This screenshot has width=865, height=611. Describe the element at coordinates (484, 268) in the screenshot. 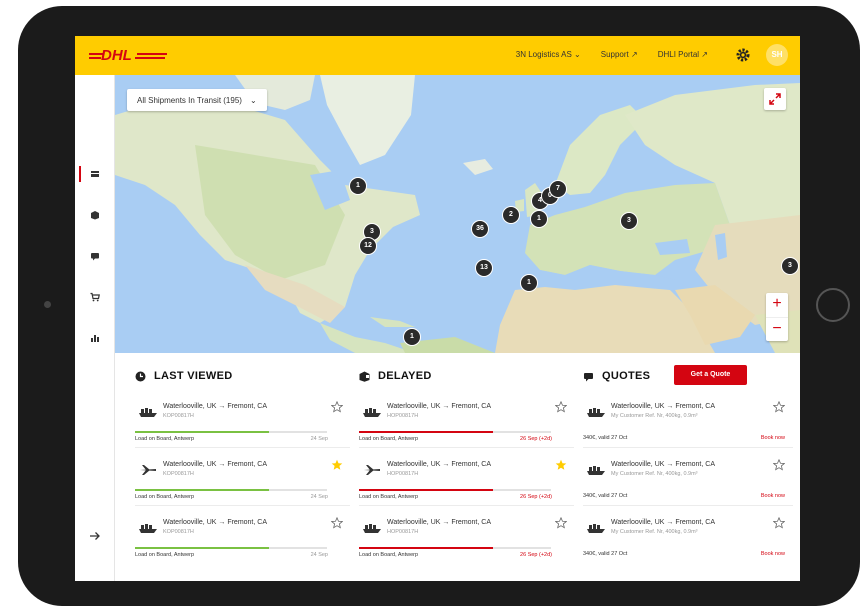

I see `map-cluster: 13` at that location.